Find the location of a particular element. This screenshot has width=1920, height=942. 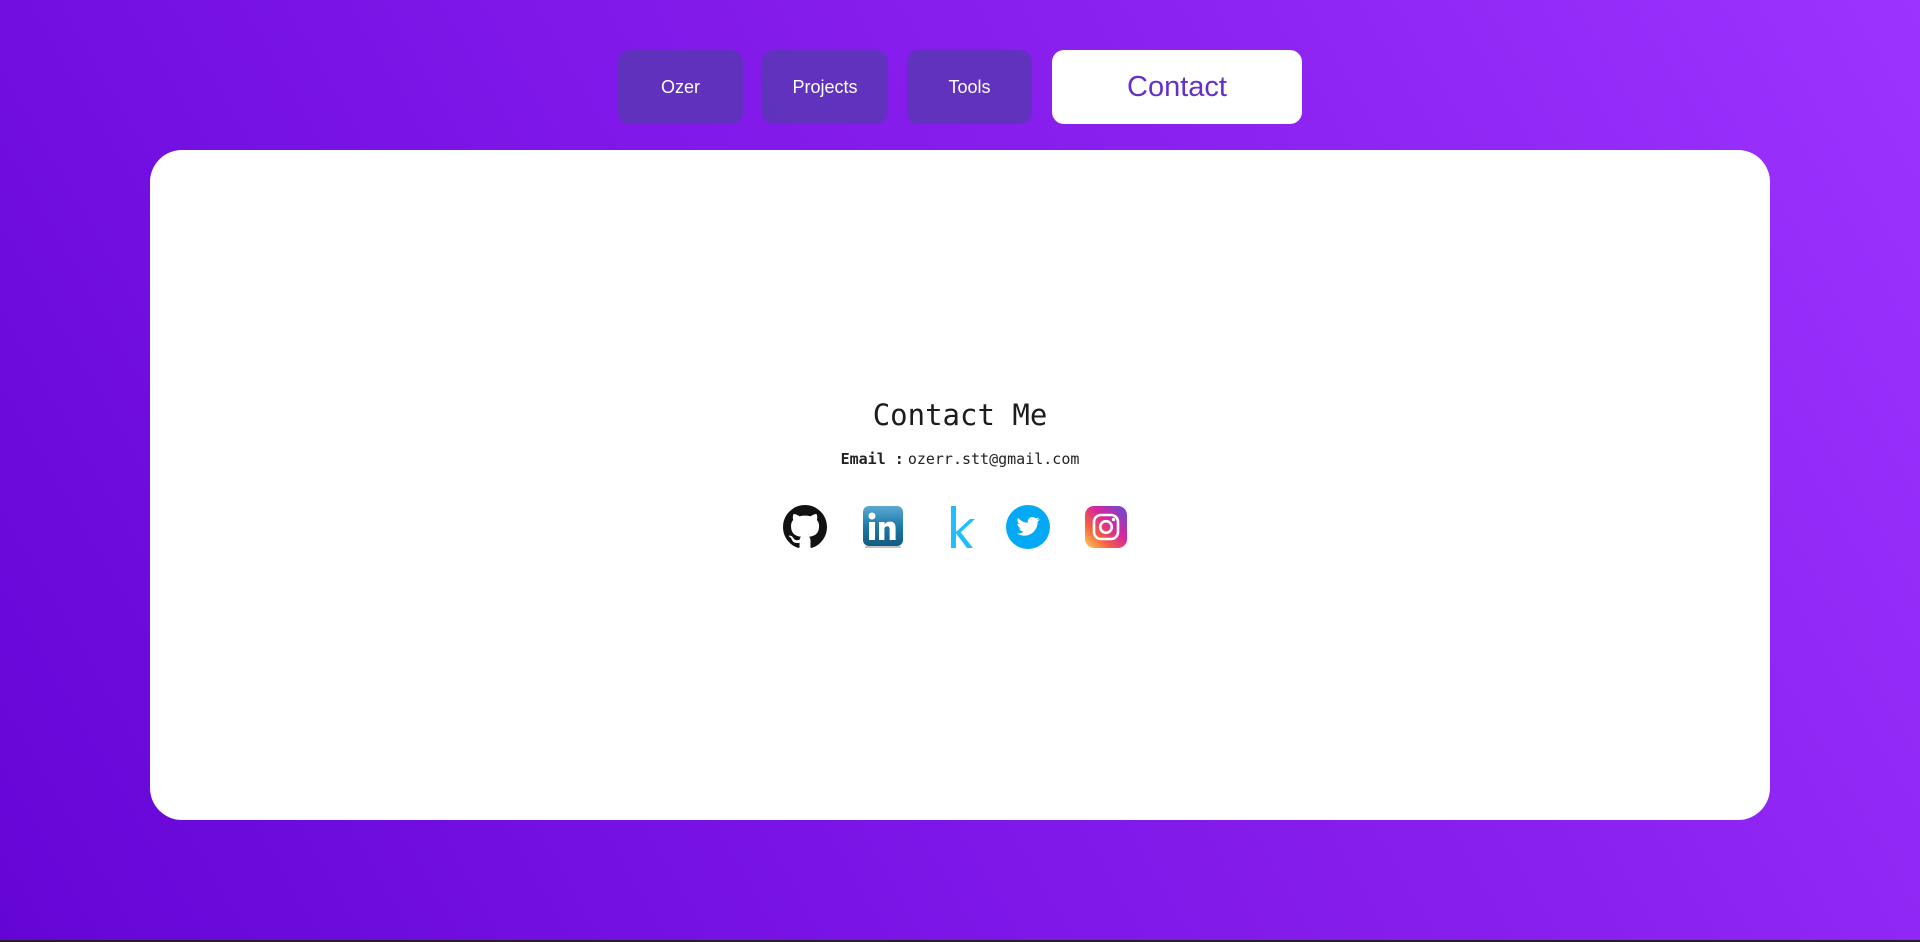

twitter-icon is located at coordinates (1028, 527).